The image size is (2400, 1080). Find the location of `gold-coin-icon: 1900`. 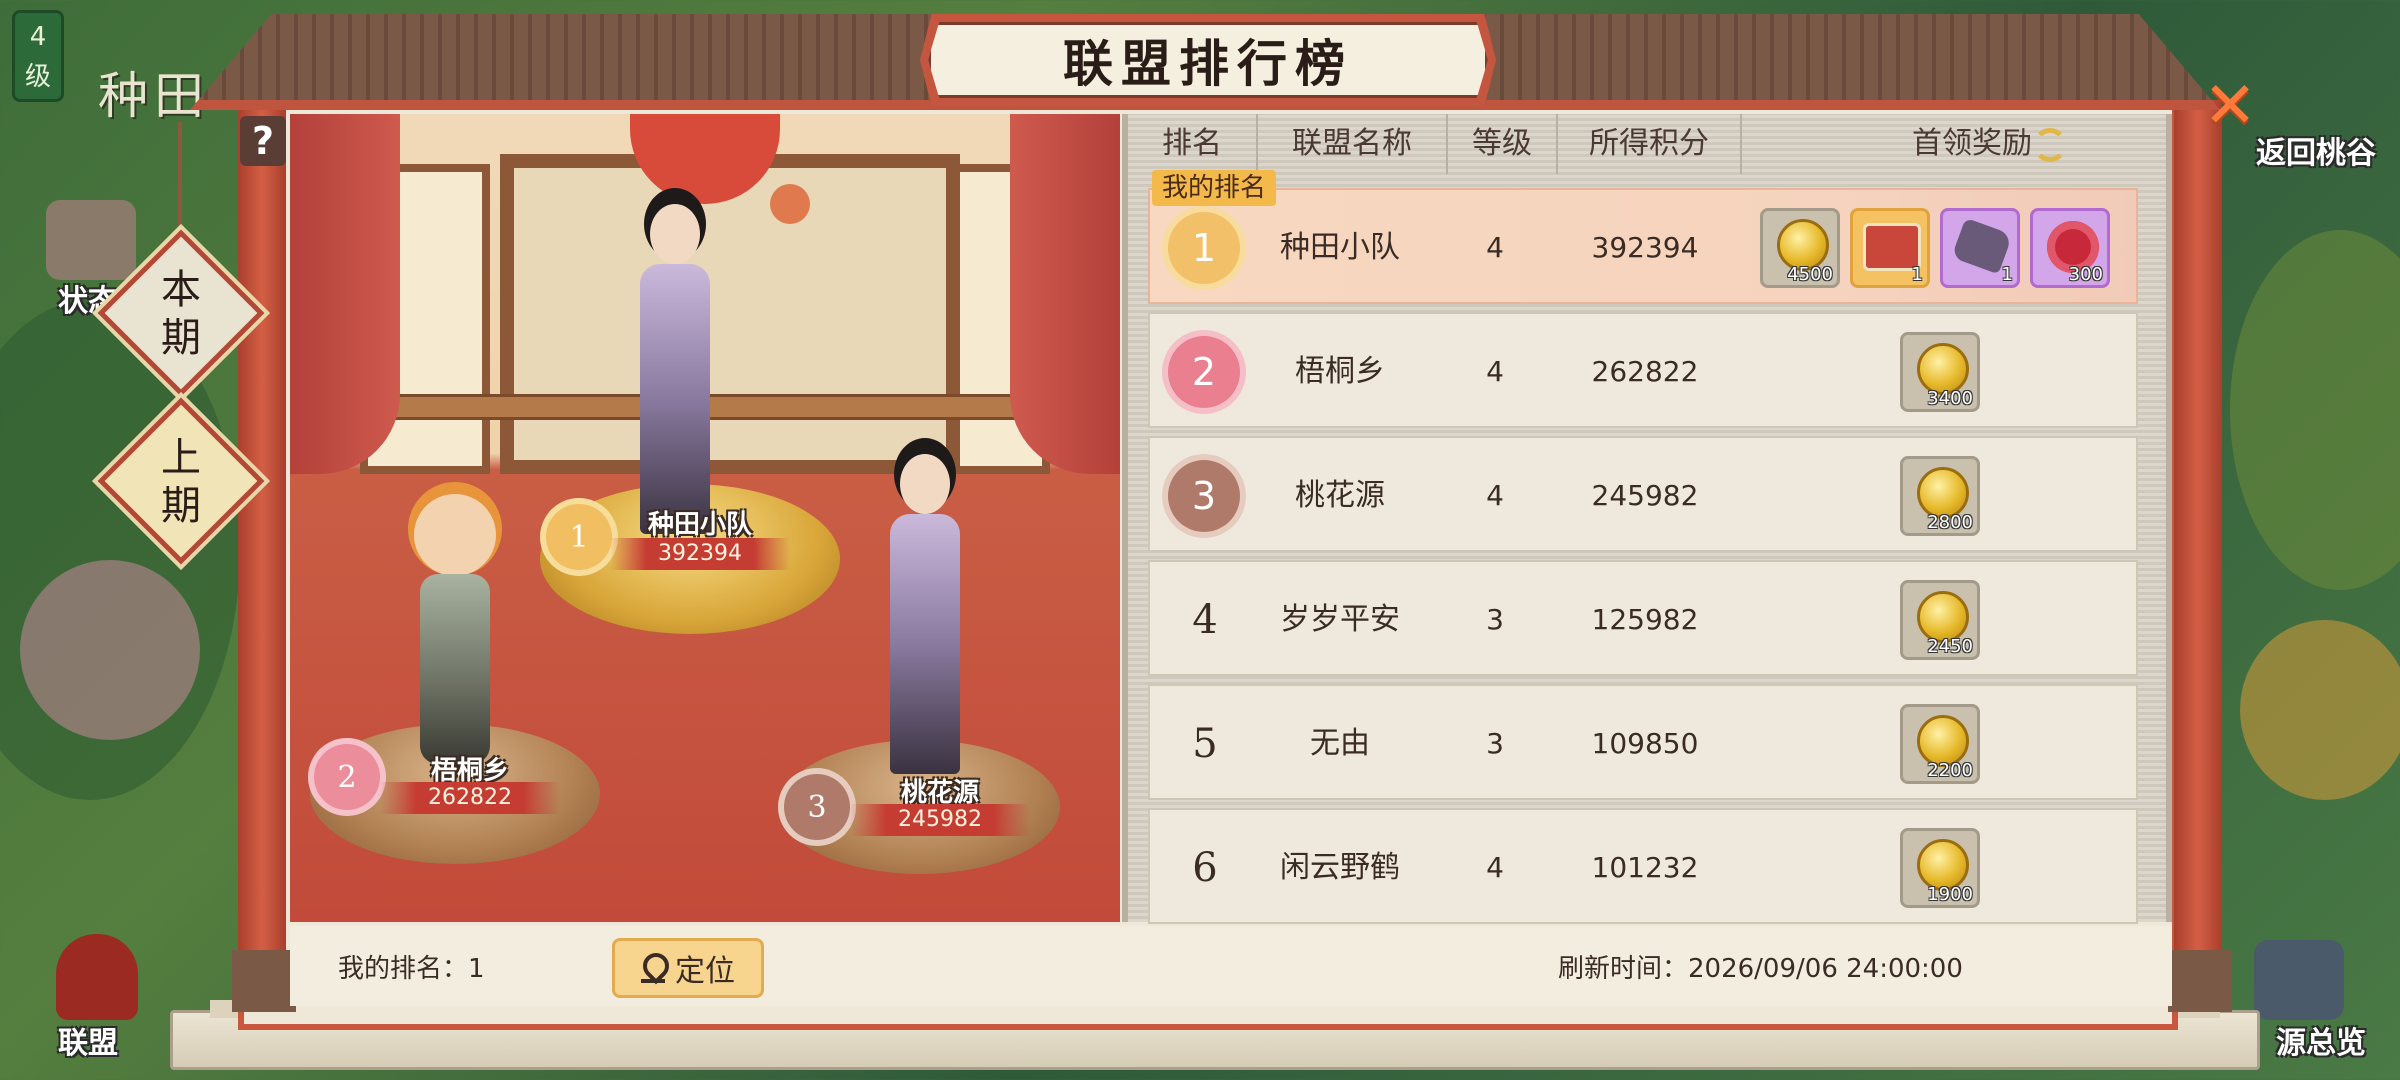

gold-coin-icon: 1900 is located at coordinates (1940, 868).